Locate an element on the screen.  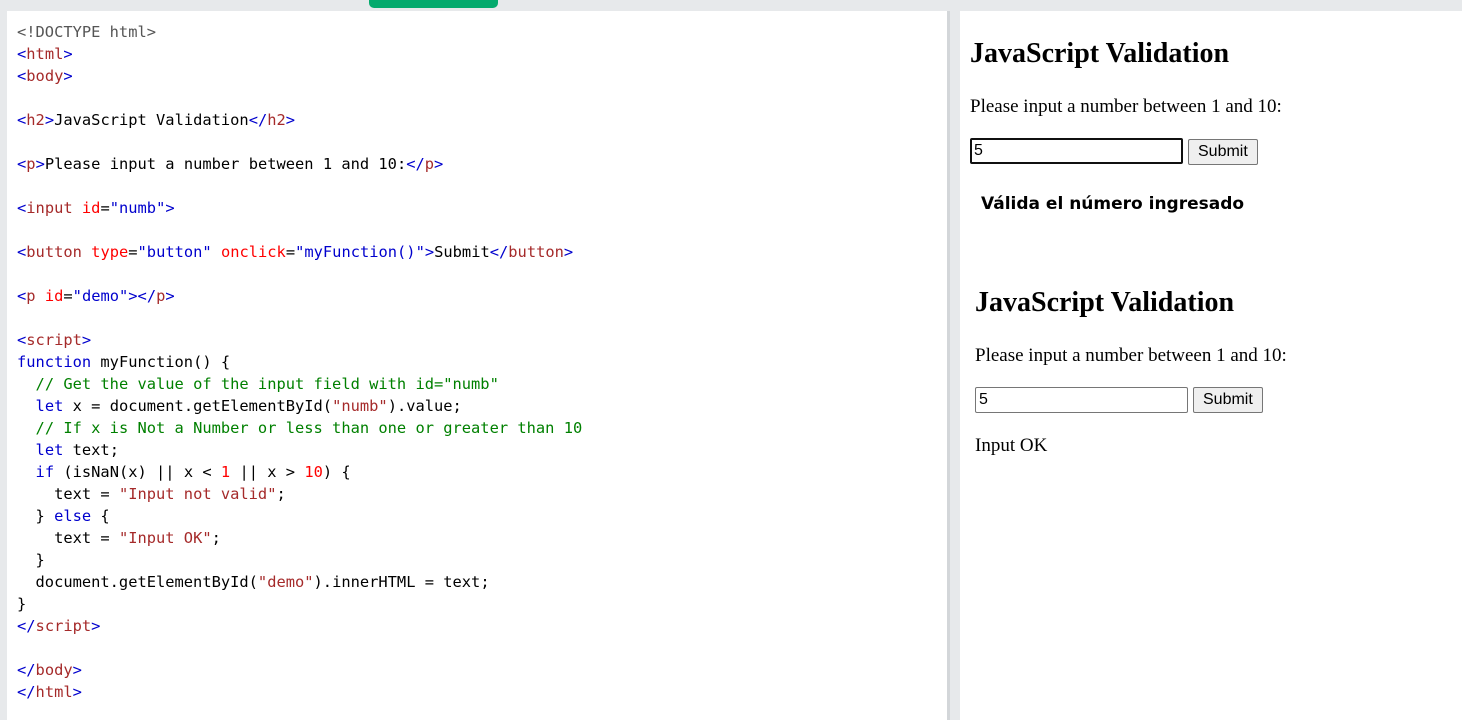
second-submit-button: Submit is located at coordinates (1228, 400).